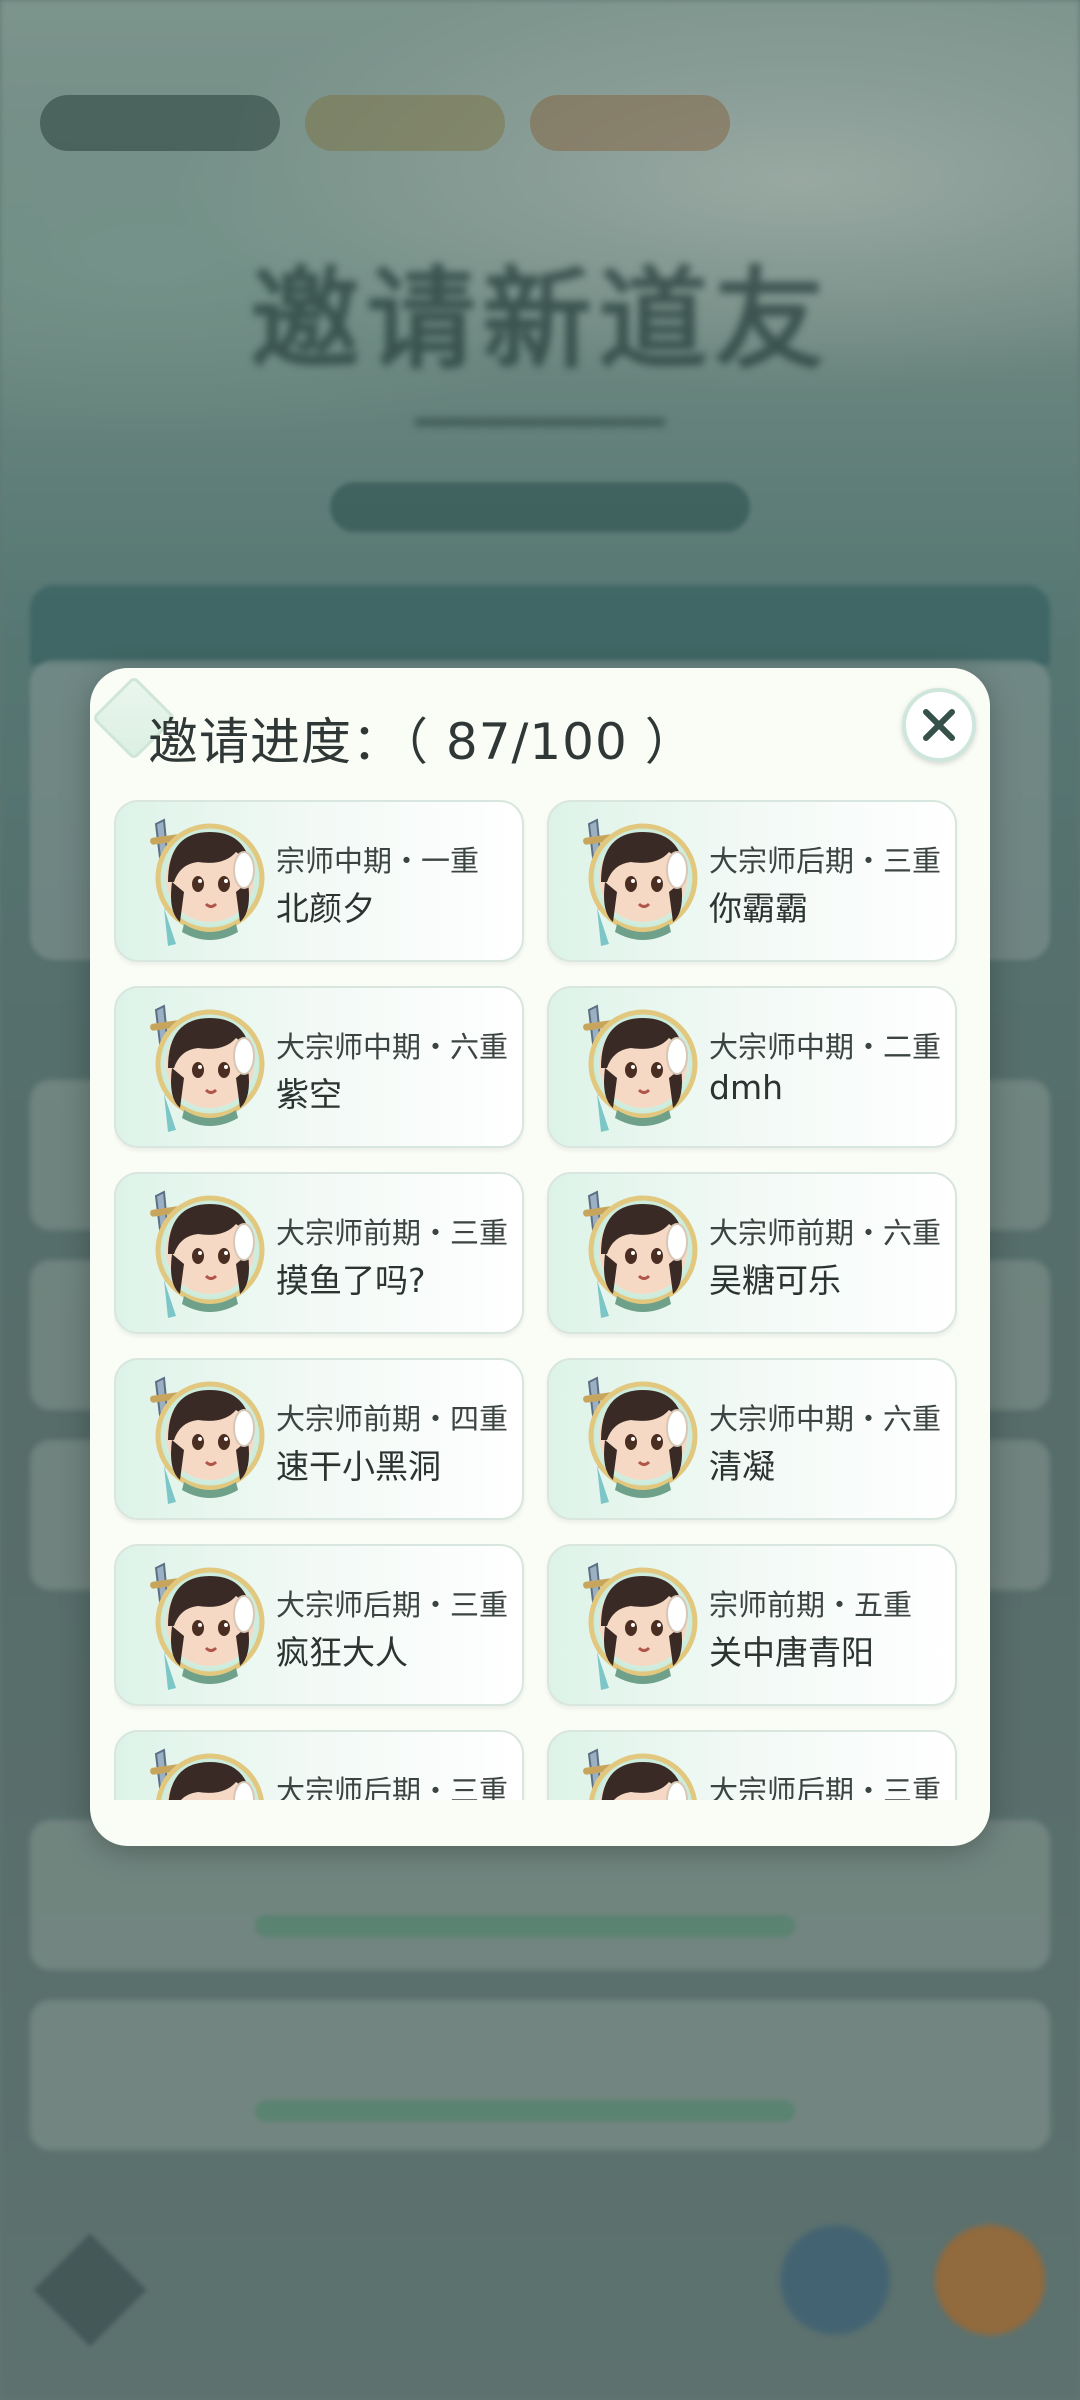 The image size is (1080, 2400). What do you see at coordinates (325, 908) in the screenshot?
I see `invitee-name: 北颜夕` at bounding box center [325, 908].